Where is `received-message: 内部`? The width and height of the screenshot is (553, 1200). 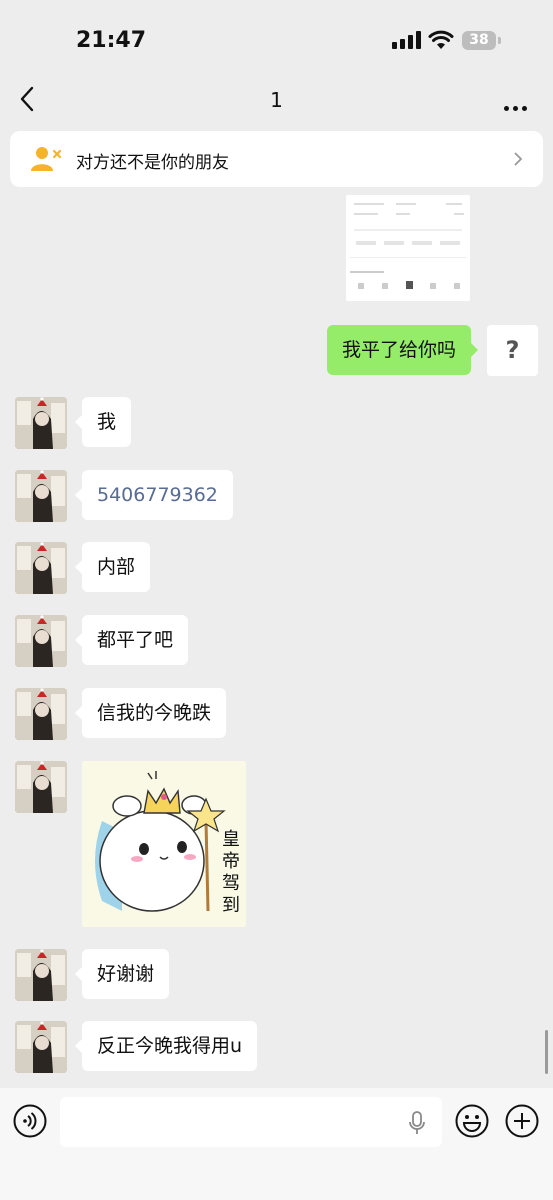 received-message: 内部 is located at coordinates (112, 567).